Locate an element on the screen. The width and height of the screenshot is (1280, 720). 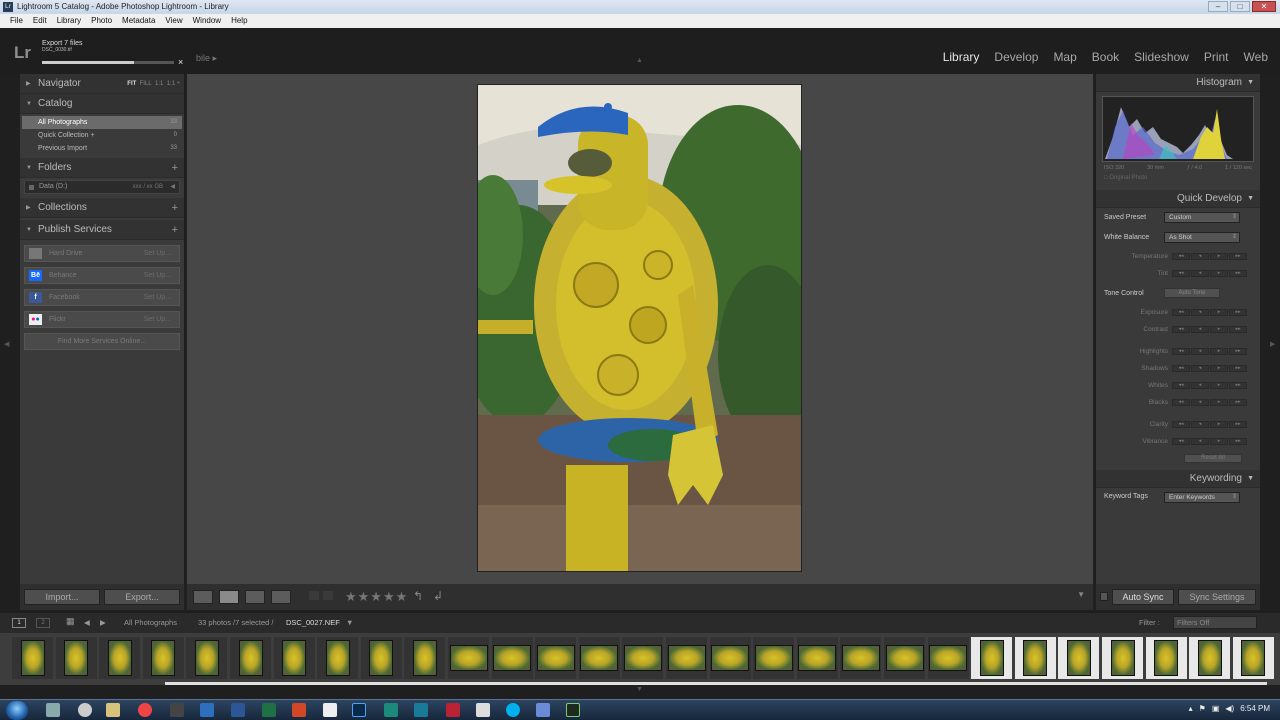
module-slideshow: Slideshow is located at coordinates (1161, 57).